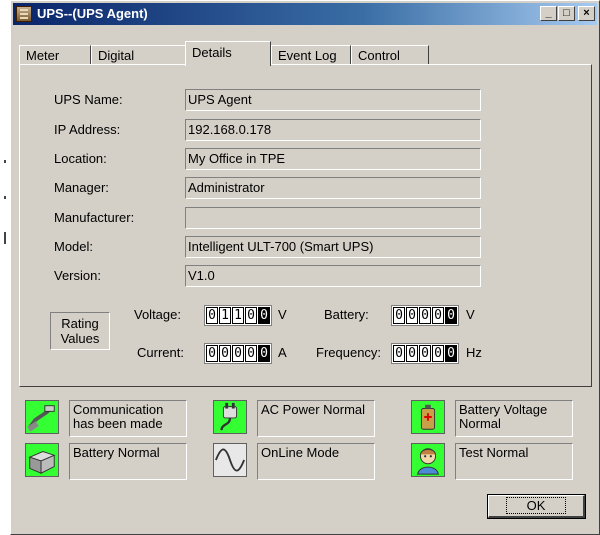 This screenshot has width=600, height=535. Describe the element at coordinates (128, 461) in the screenshot. I see `battery-status: Battery Normal` at that location.